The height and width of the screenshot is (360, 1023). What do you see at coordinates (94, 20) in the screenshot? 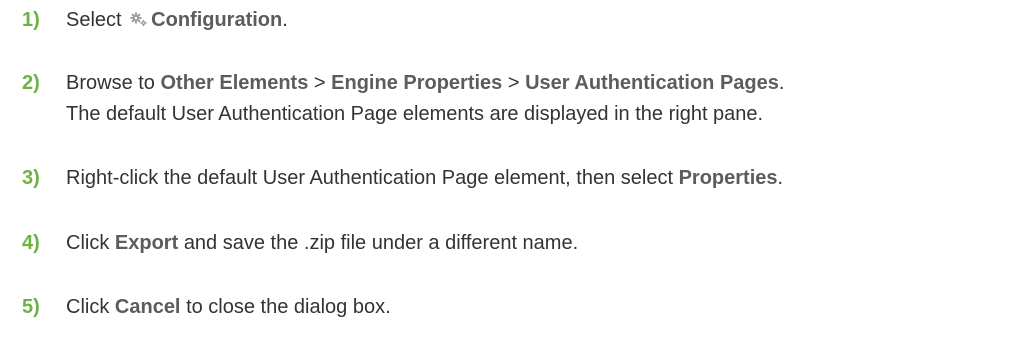
I see `step-text-pre: Select` at bounding box center [94, 20].